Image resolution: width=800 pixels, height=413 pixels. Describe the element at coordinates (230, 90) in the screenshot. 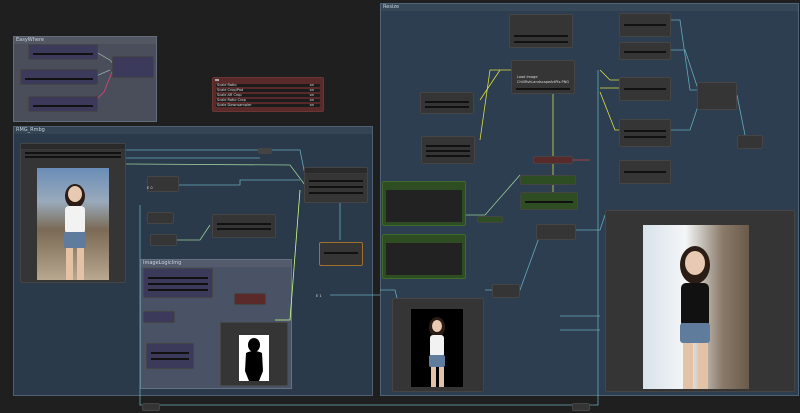

I see `setting-label: Scale Crop/Pad` at that location.